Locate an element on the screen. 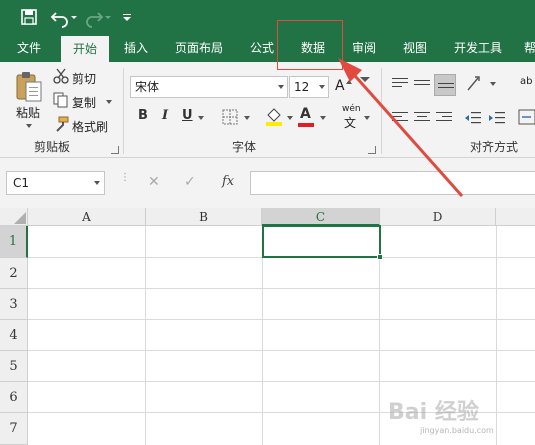 The height and width of the screenshot is (445, 535). annotation-arrow is located at coordinates (401, 127).